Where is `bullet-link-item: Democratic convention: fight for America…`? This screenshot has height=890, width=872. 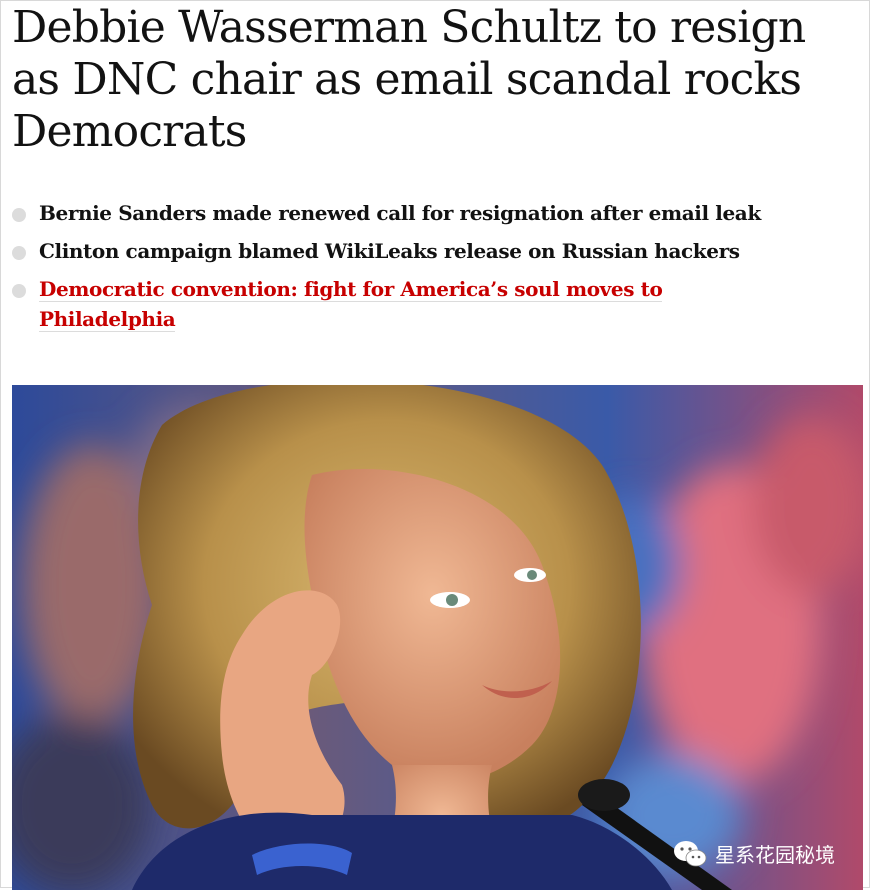 bullet-link-item: Democratic convention: fight for America… is located at coordinates (392, 304).